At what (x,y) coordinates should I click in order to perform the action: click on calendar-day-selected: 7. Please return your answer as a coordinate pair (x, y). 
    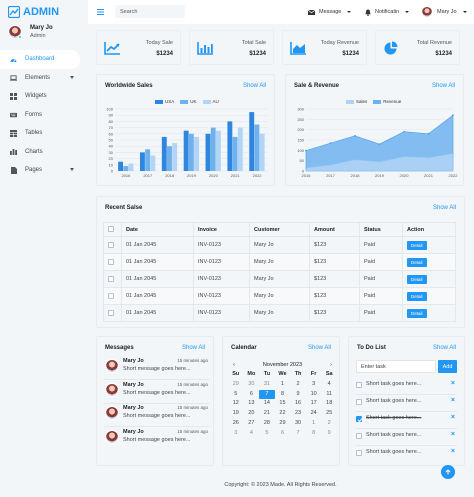
    Looking at the image, I should click on (267, 394).